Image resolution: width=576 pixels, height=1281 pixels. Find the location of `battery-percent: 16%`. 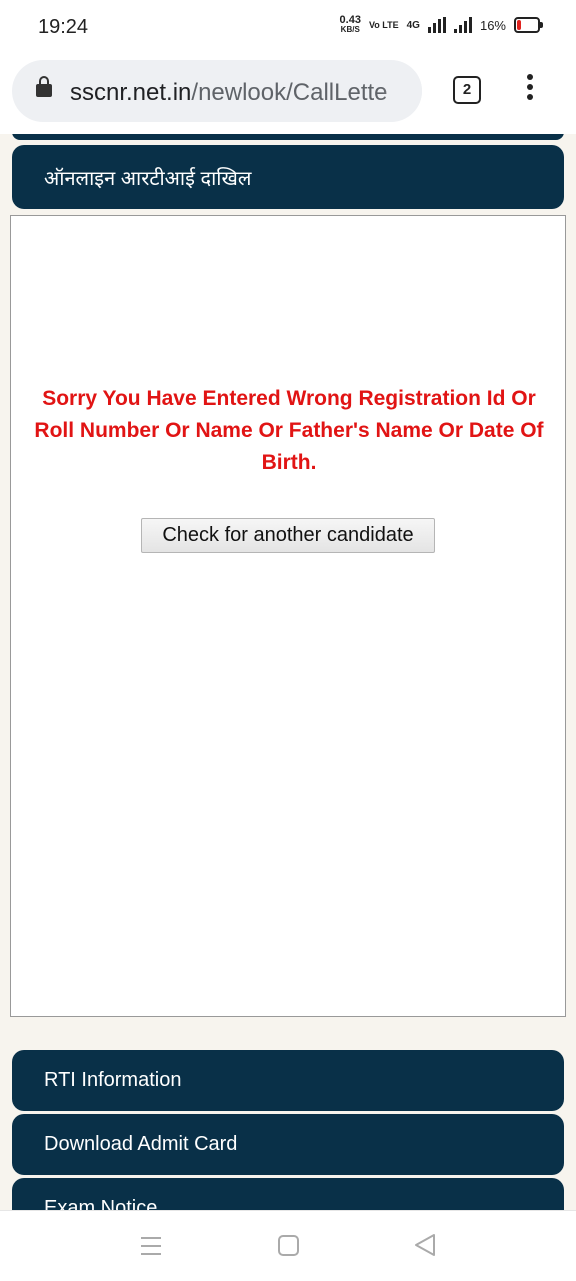

battery-percent: 16% is located at coordinates (492, 25).